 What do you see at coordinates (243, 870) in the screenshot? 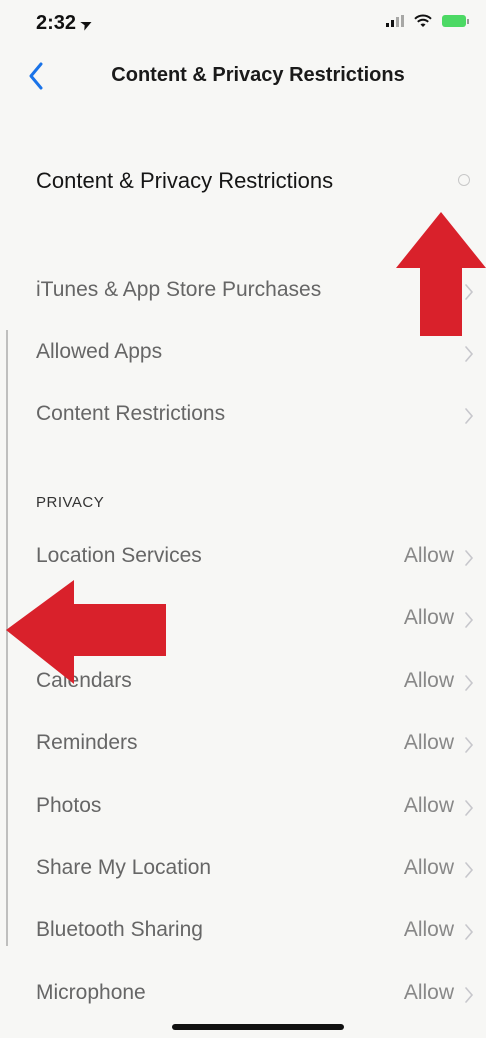
I see `privacy-setting-row: Share My Location Allow` at bounding box center [243, 870].